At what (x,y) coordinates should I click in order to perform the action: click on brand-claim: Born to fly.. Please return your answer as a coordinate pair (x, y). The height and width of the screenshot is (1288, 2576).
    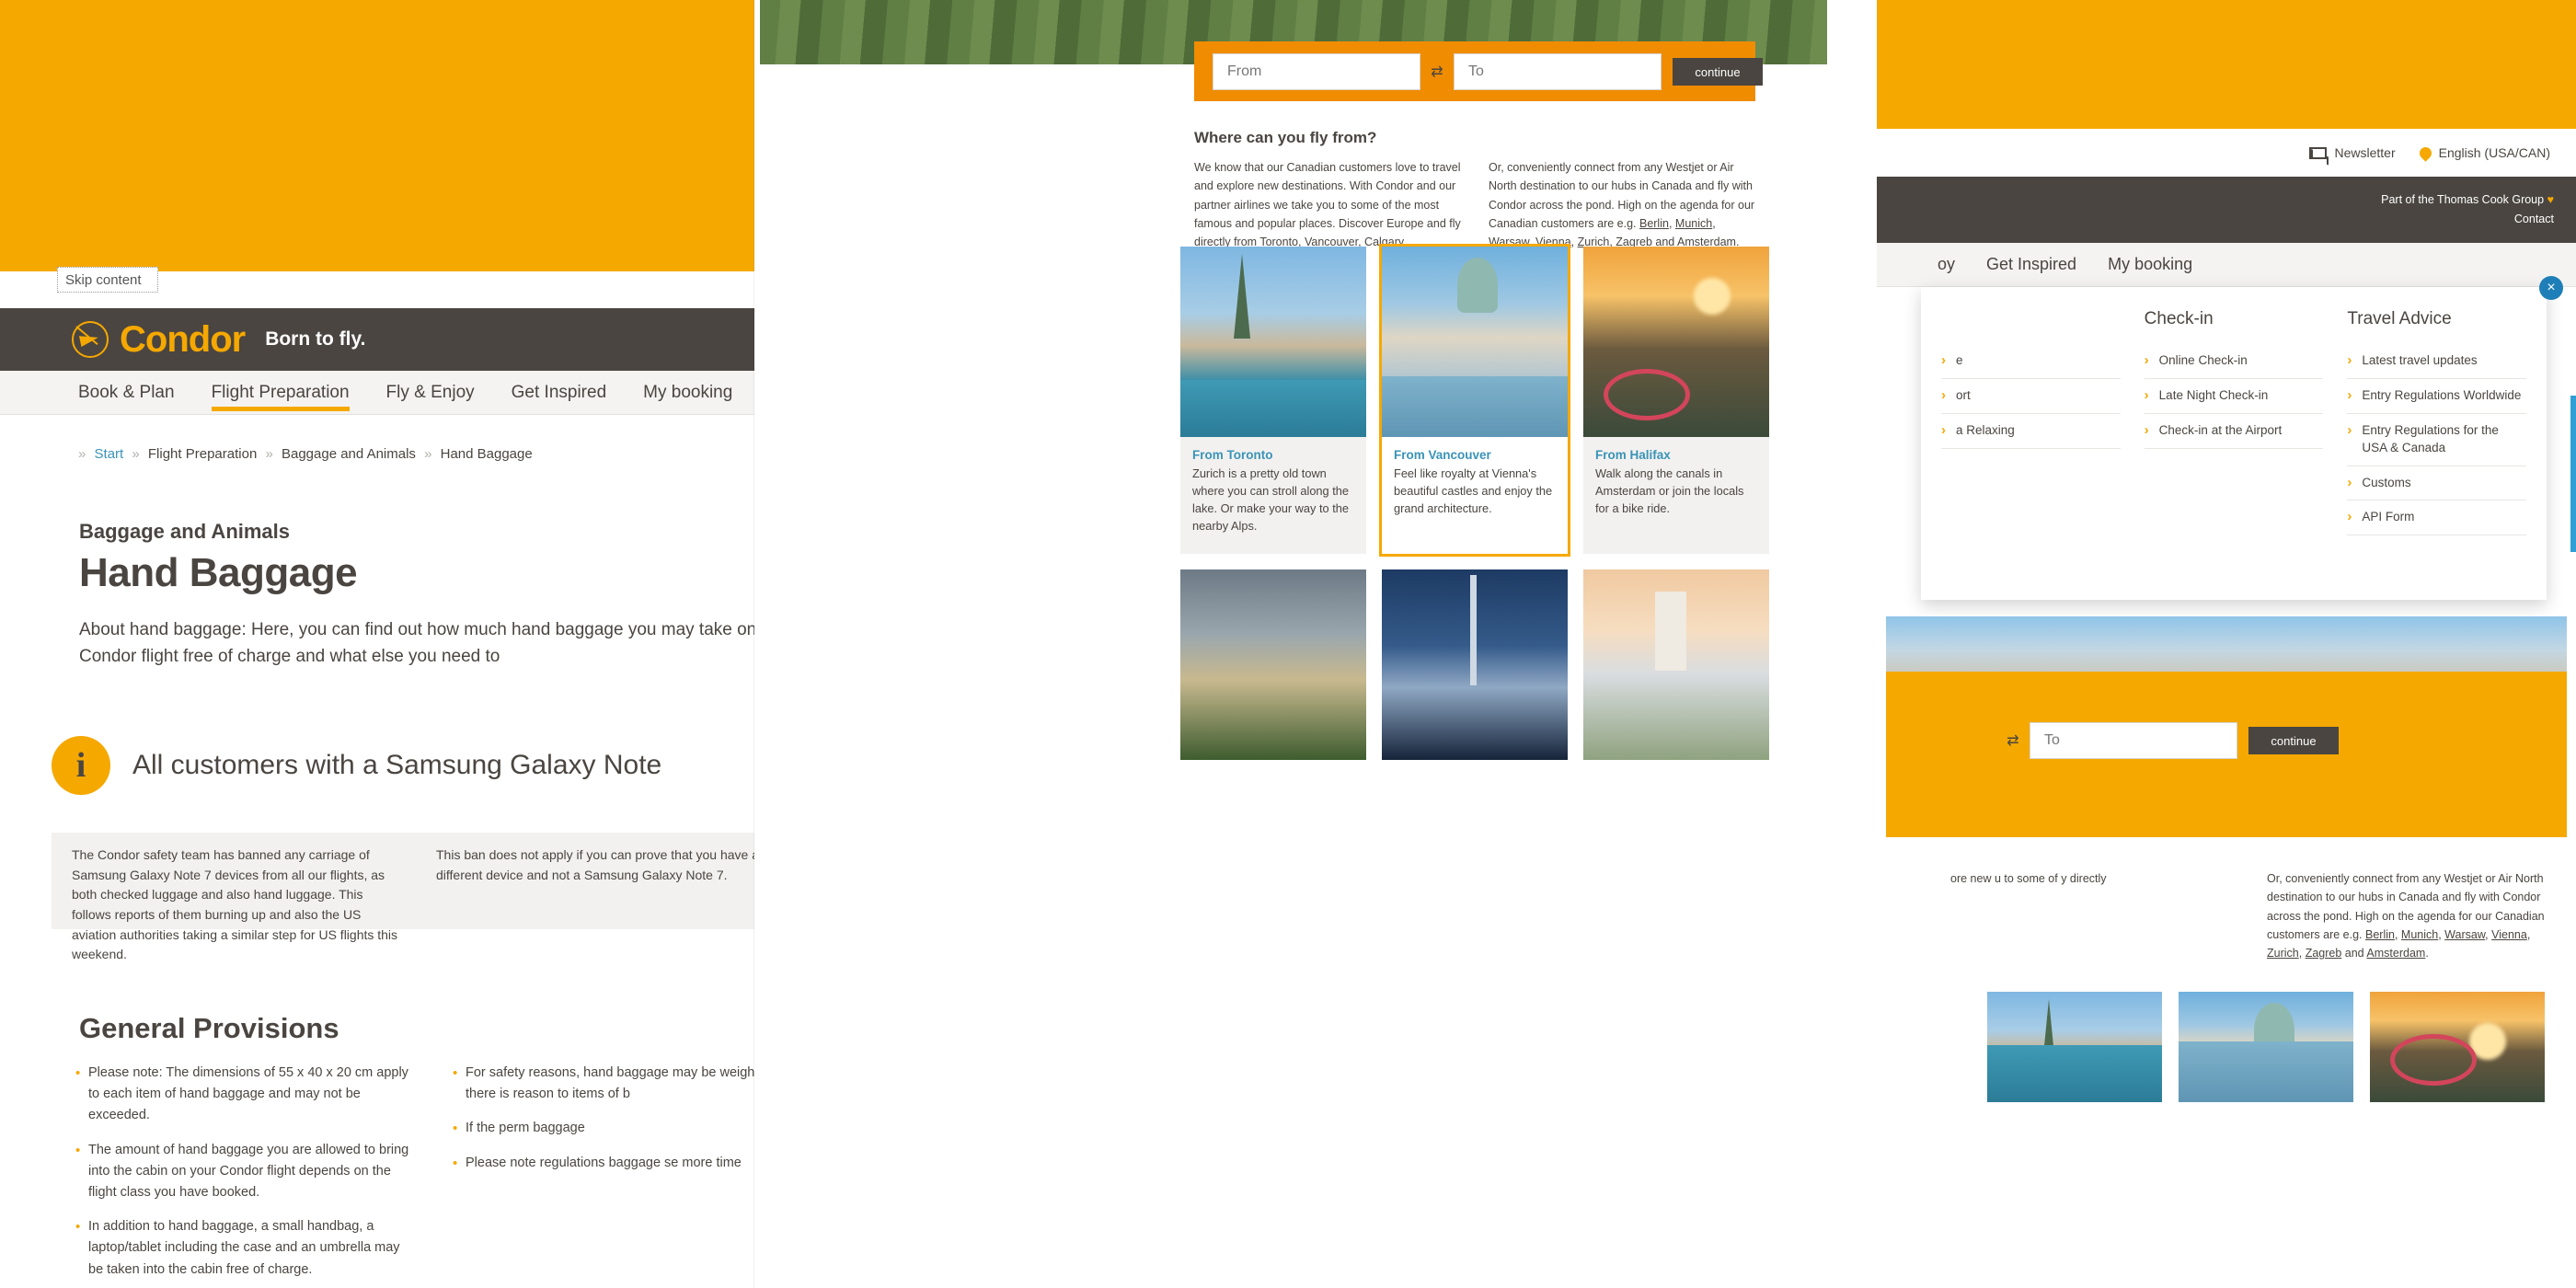
    Looking at the image, I should click on (315, 339).